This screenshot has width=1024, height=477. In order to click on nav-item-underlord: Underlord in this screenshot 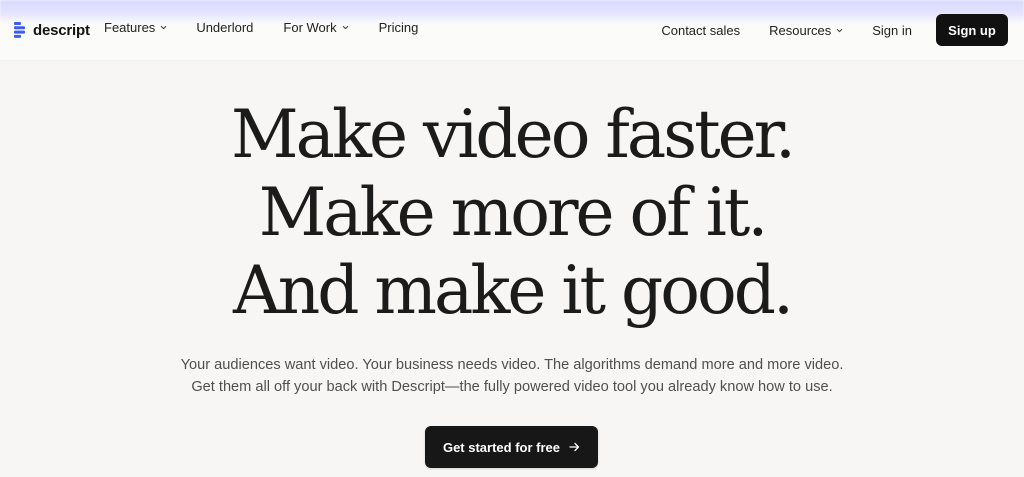, I will do `click(224, 27)`.